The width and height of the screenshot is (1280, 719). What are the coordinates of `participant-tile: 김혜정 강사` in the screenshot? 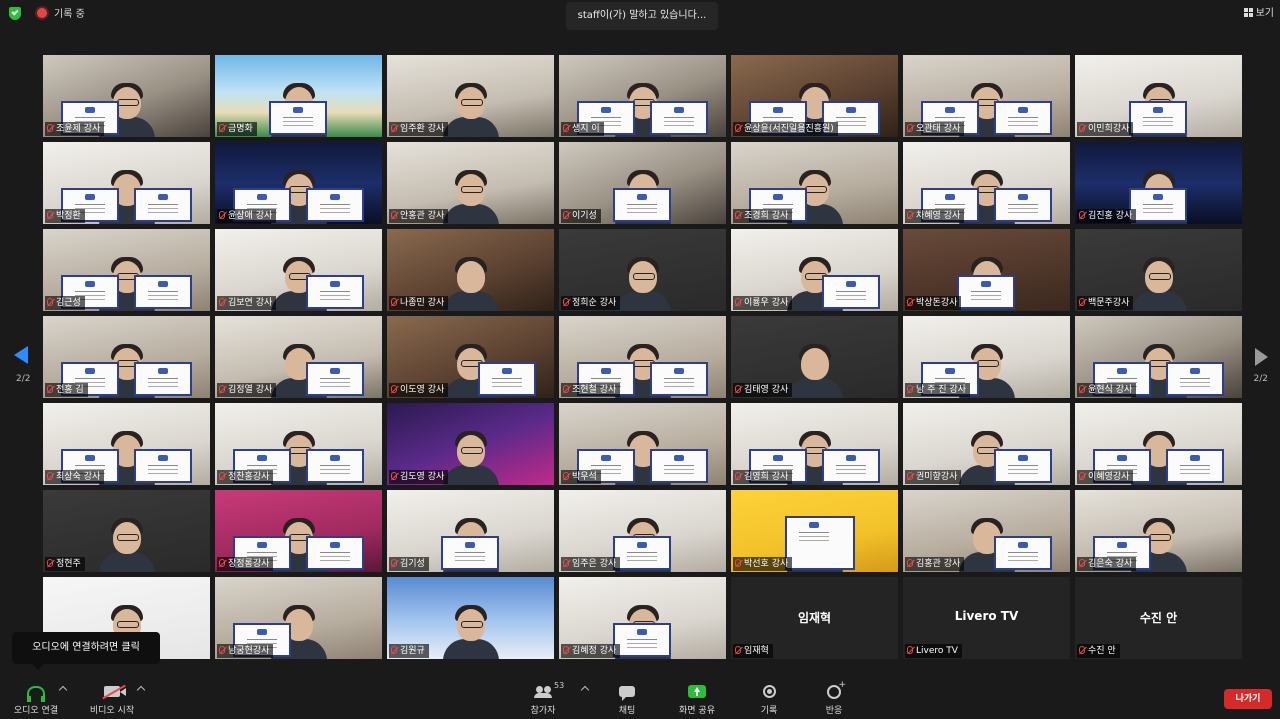 It's located at (642, 618).